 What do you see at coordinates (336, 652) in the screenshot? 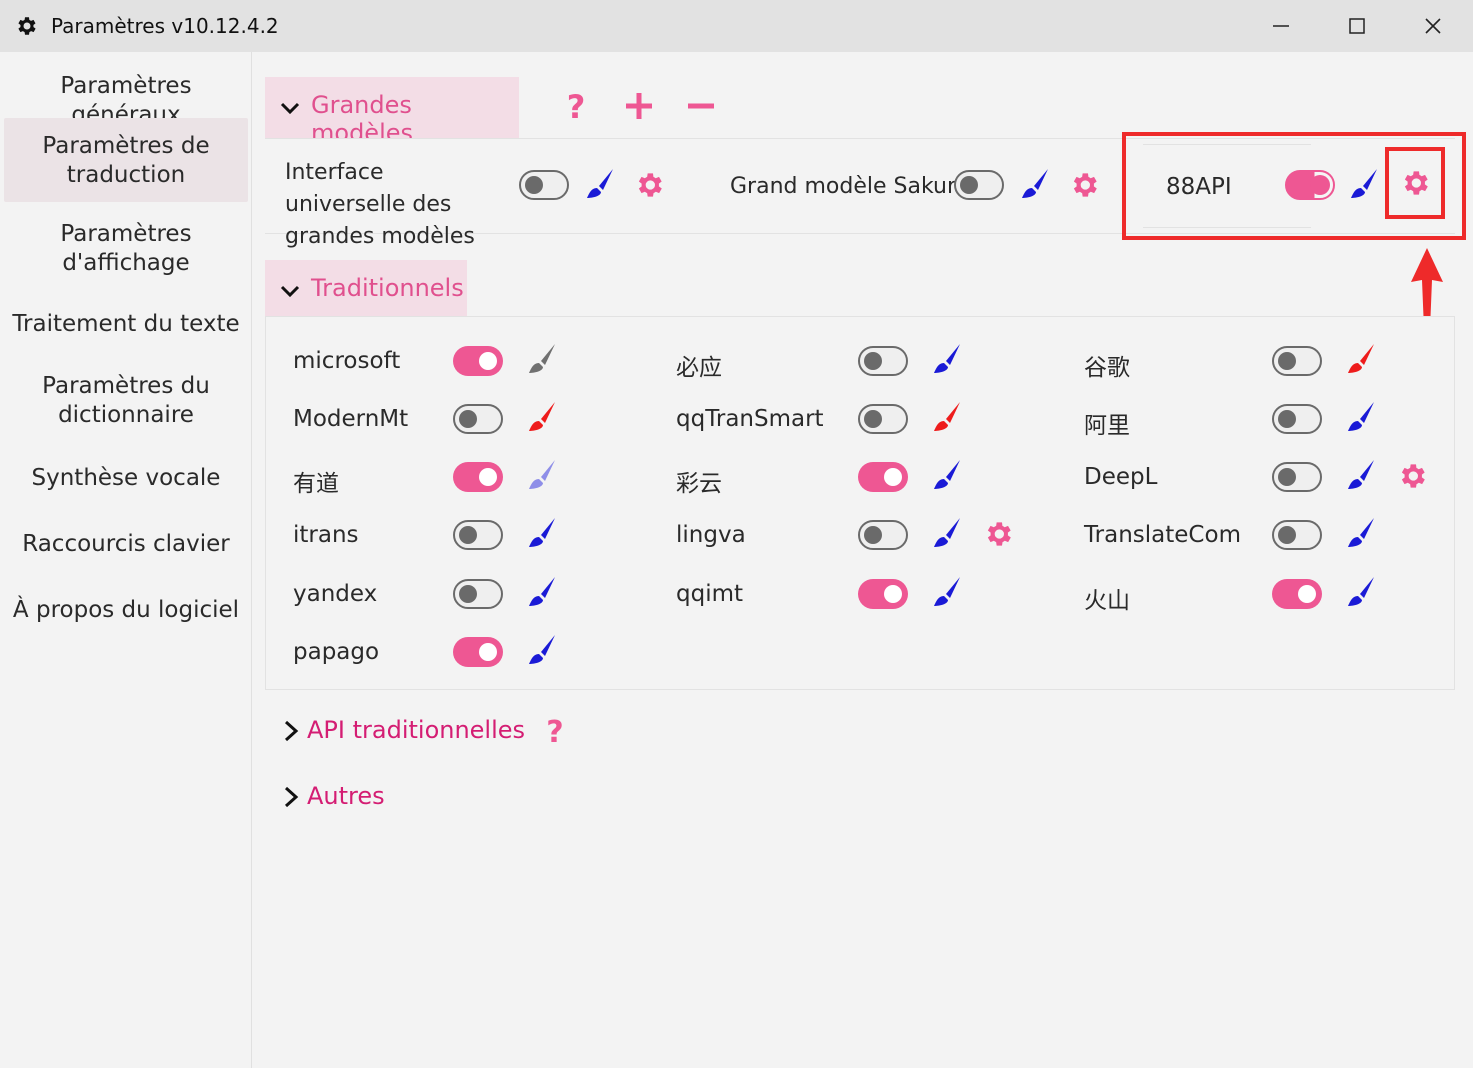
I see `engine-label: papago` at bounding box center [336, 652].